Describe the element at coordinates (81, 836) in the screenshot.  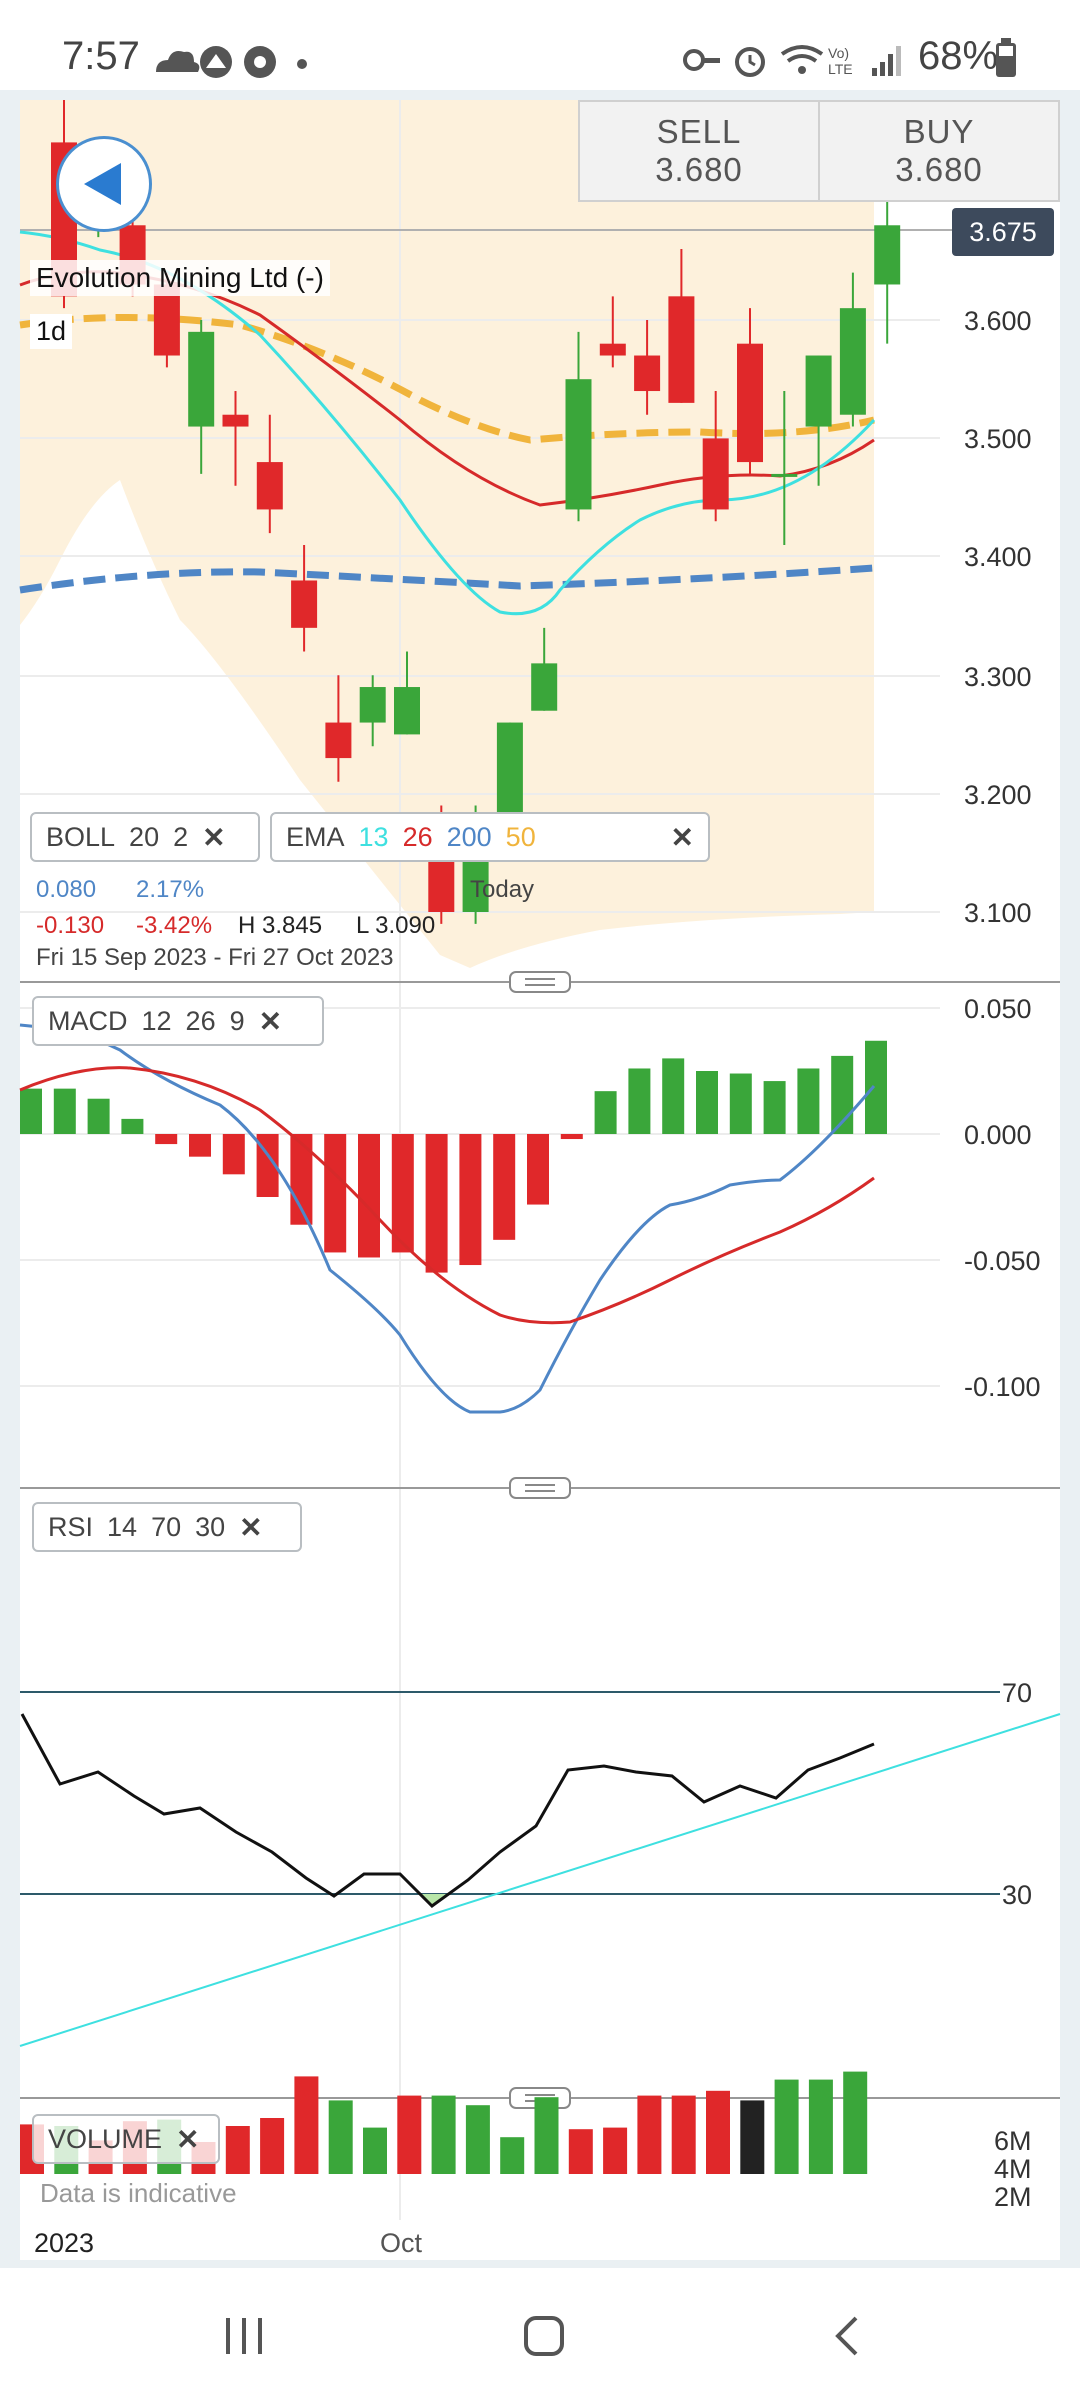
I see `boll-label: BOLL` at that location.